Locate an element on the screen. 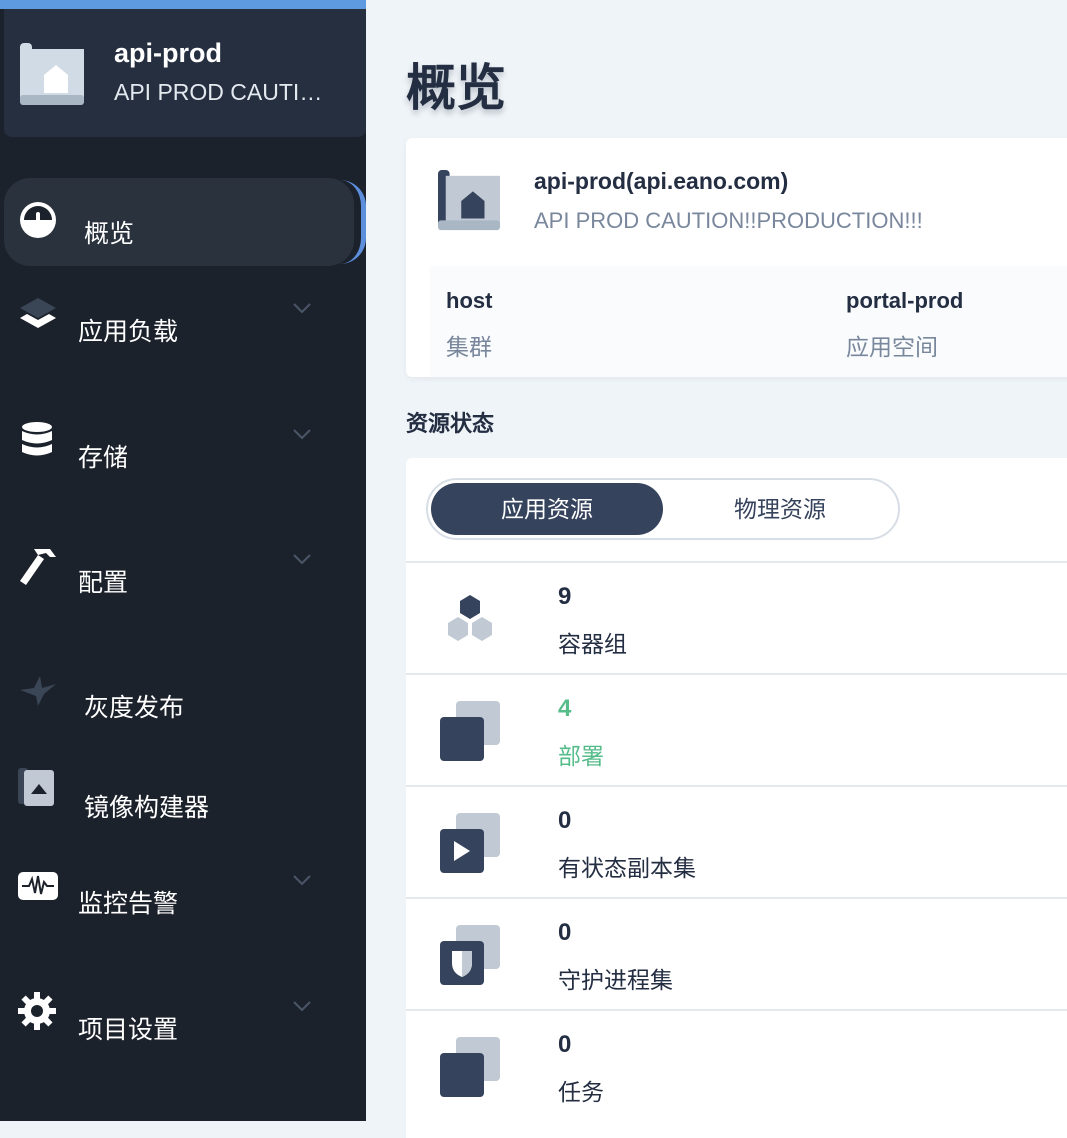  workspace-label: 应用空间 is located at coordinates (892, 347).